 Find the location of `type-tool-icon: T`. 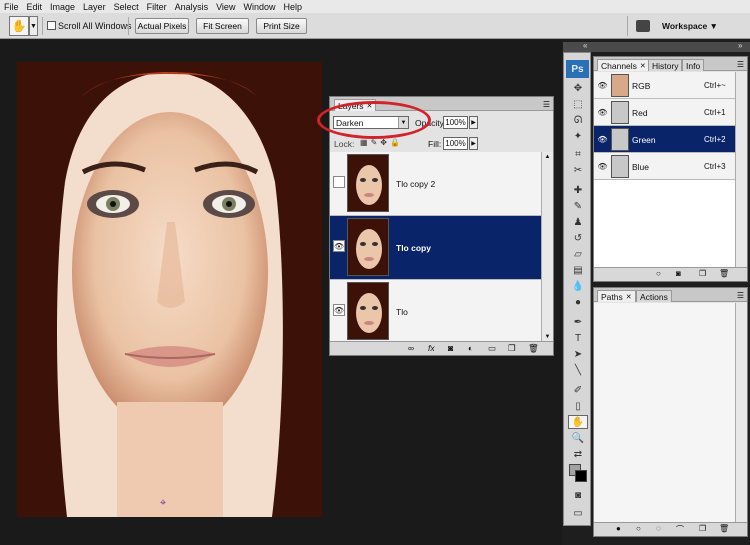

type-tool-icon: T is located at coordinates (578, 338).